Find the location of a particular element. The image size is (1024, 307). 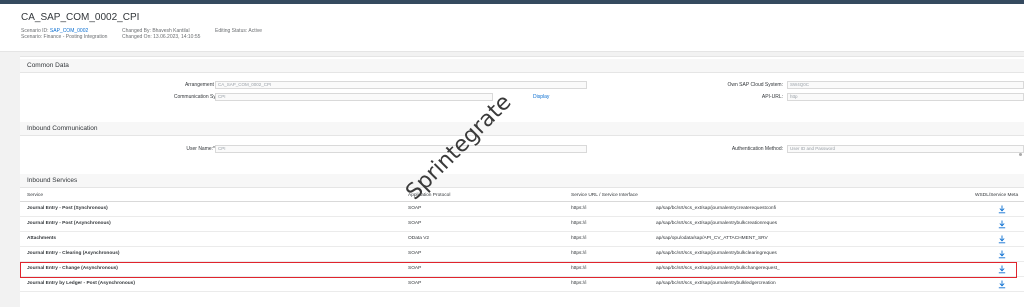

auth-method-field: User ID and Password is located at coordinates (905, 149).